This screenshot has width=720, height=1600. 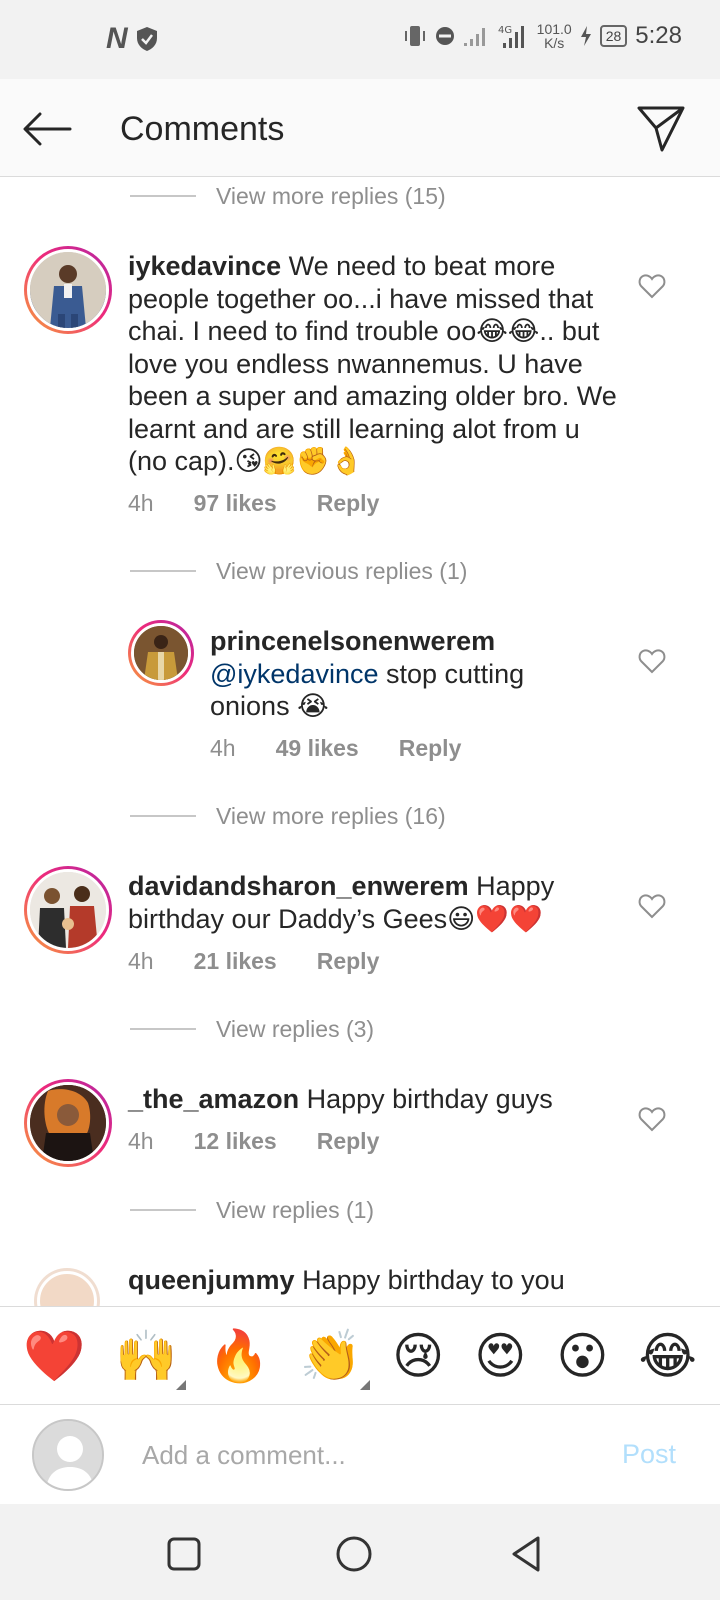 What do you see at coordinates (658, 35) in the screenshot?
I see `clock: 5:28` at bounding box center [658, 35].